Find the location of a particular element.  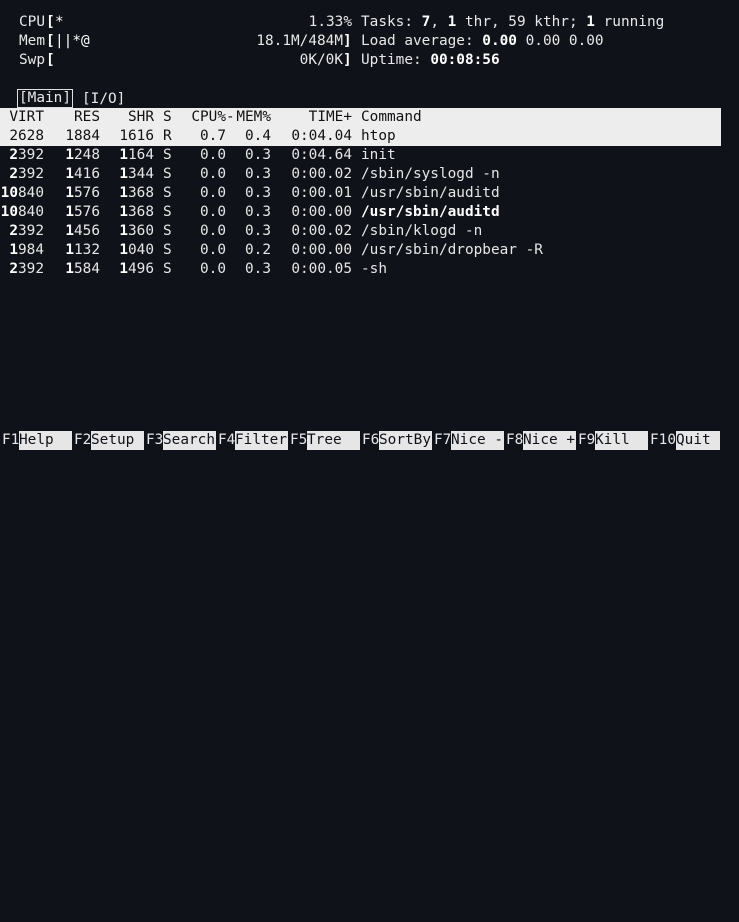

uptime-line: Uptime: 00:08:56 is located at coordinates (430, 60).